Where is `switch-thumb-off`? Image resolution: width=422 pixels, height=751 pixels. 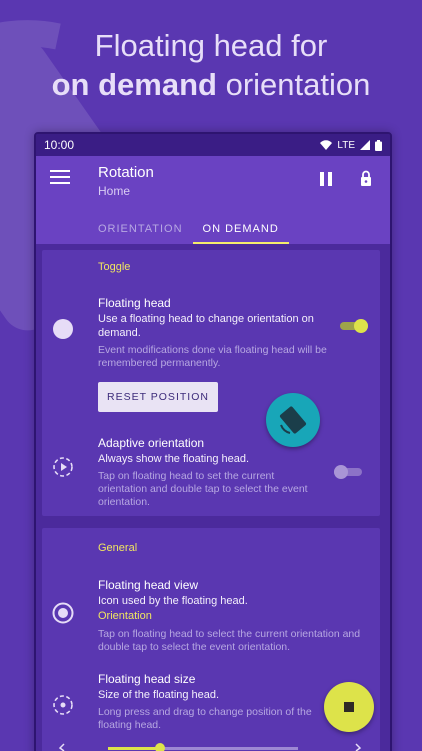 switch-thumb-off is located at coordinates (341, 472).